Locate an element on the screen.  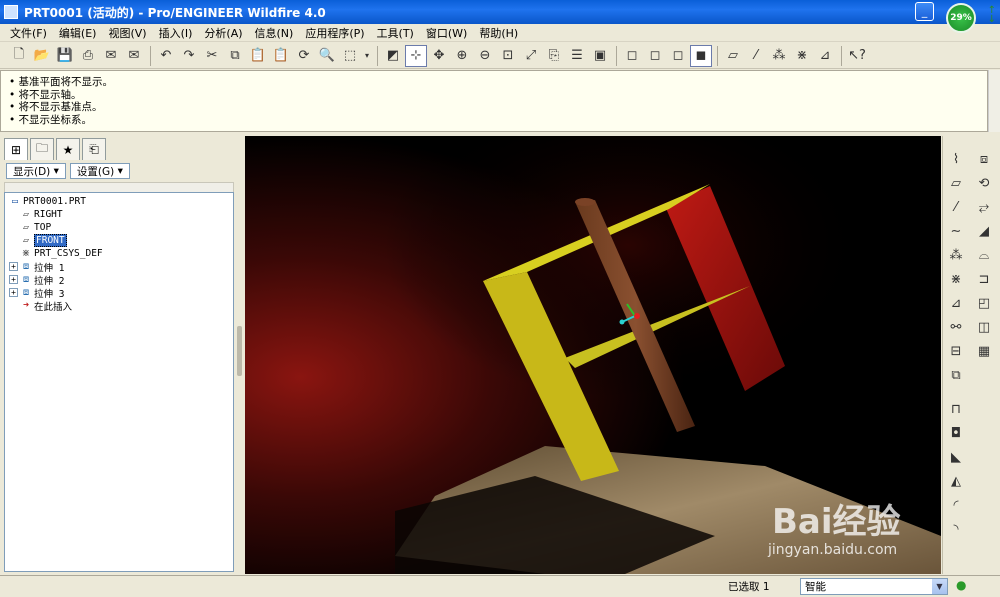
hole-tool-icon: ⌓ is located at coordinates (984, 255).